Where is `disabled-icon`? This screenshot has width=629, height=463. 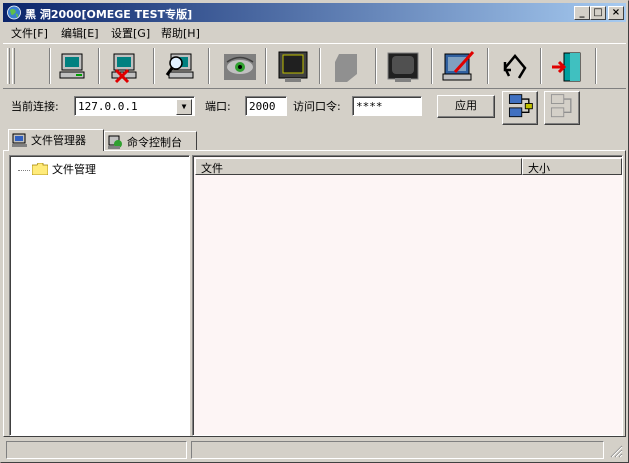
disabled-icon is located at coordinates (347, 67).